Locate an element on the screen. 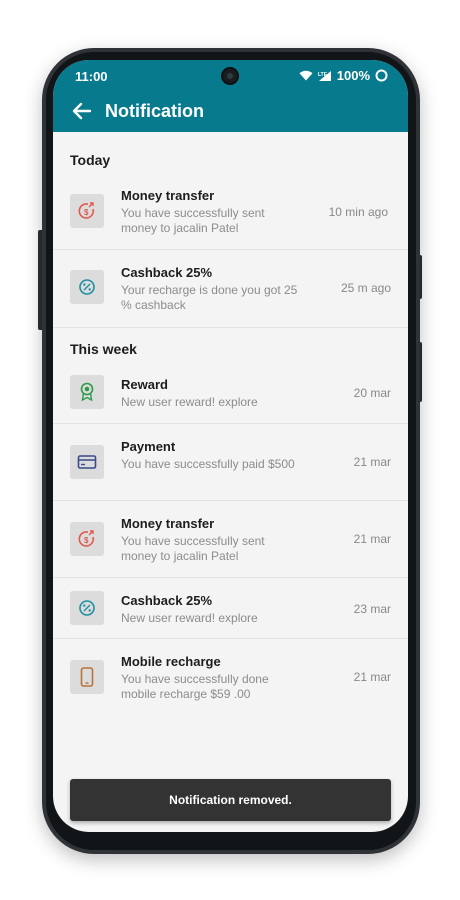 The image size is (460, 900). mobile-icon is located at coordinates (87, 677).